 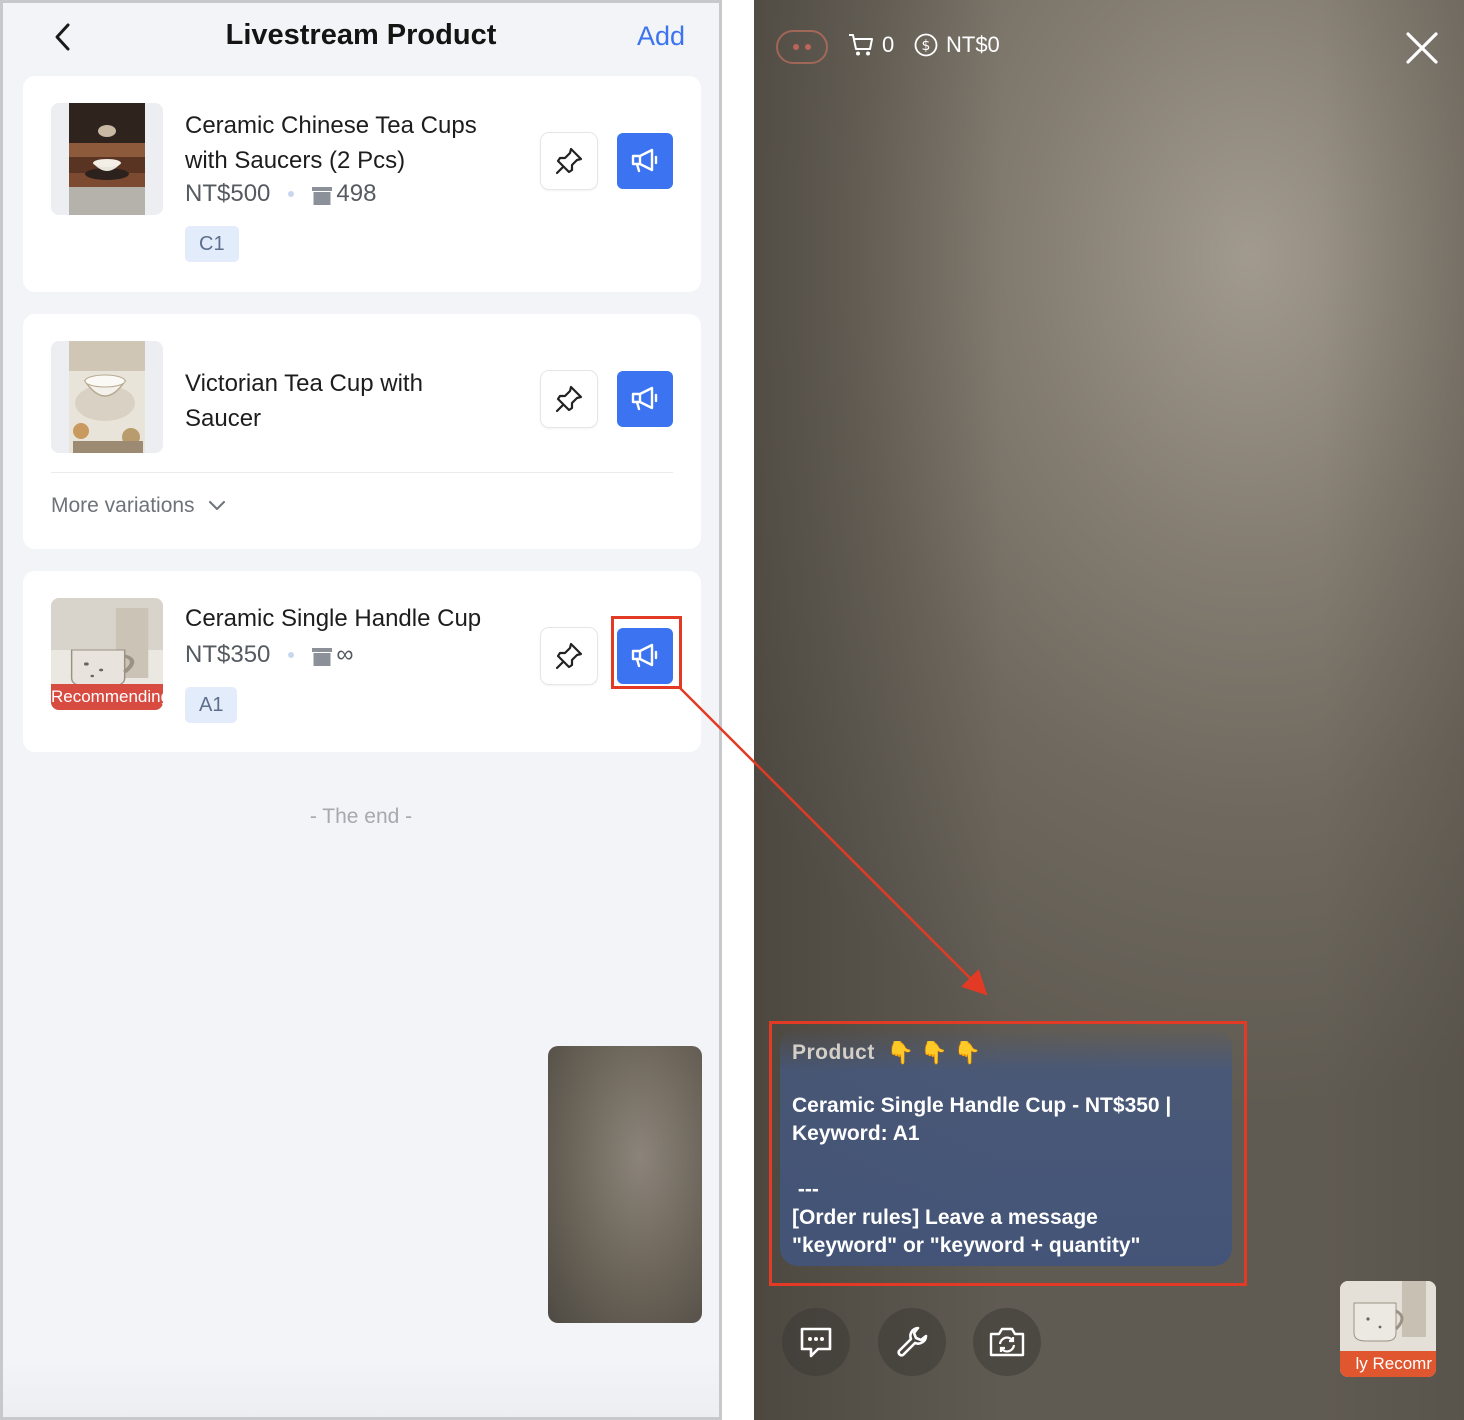 What do you see at coordinates (361, 1387) in the screenshot?
I see `bottom-fade` at bounding box center [361, 1387].